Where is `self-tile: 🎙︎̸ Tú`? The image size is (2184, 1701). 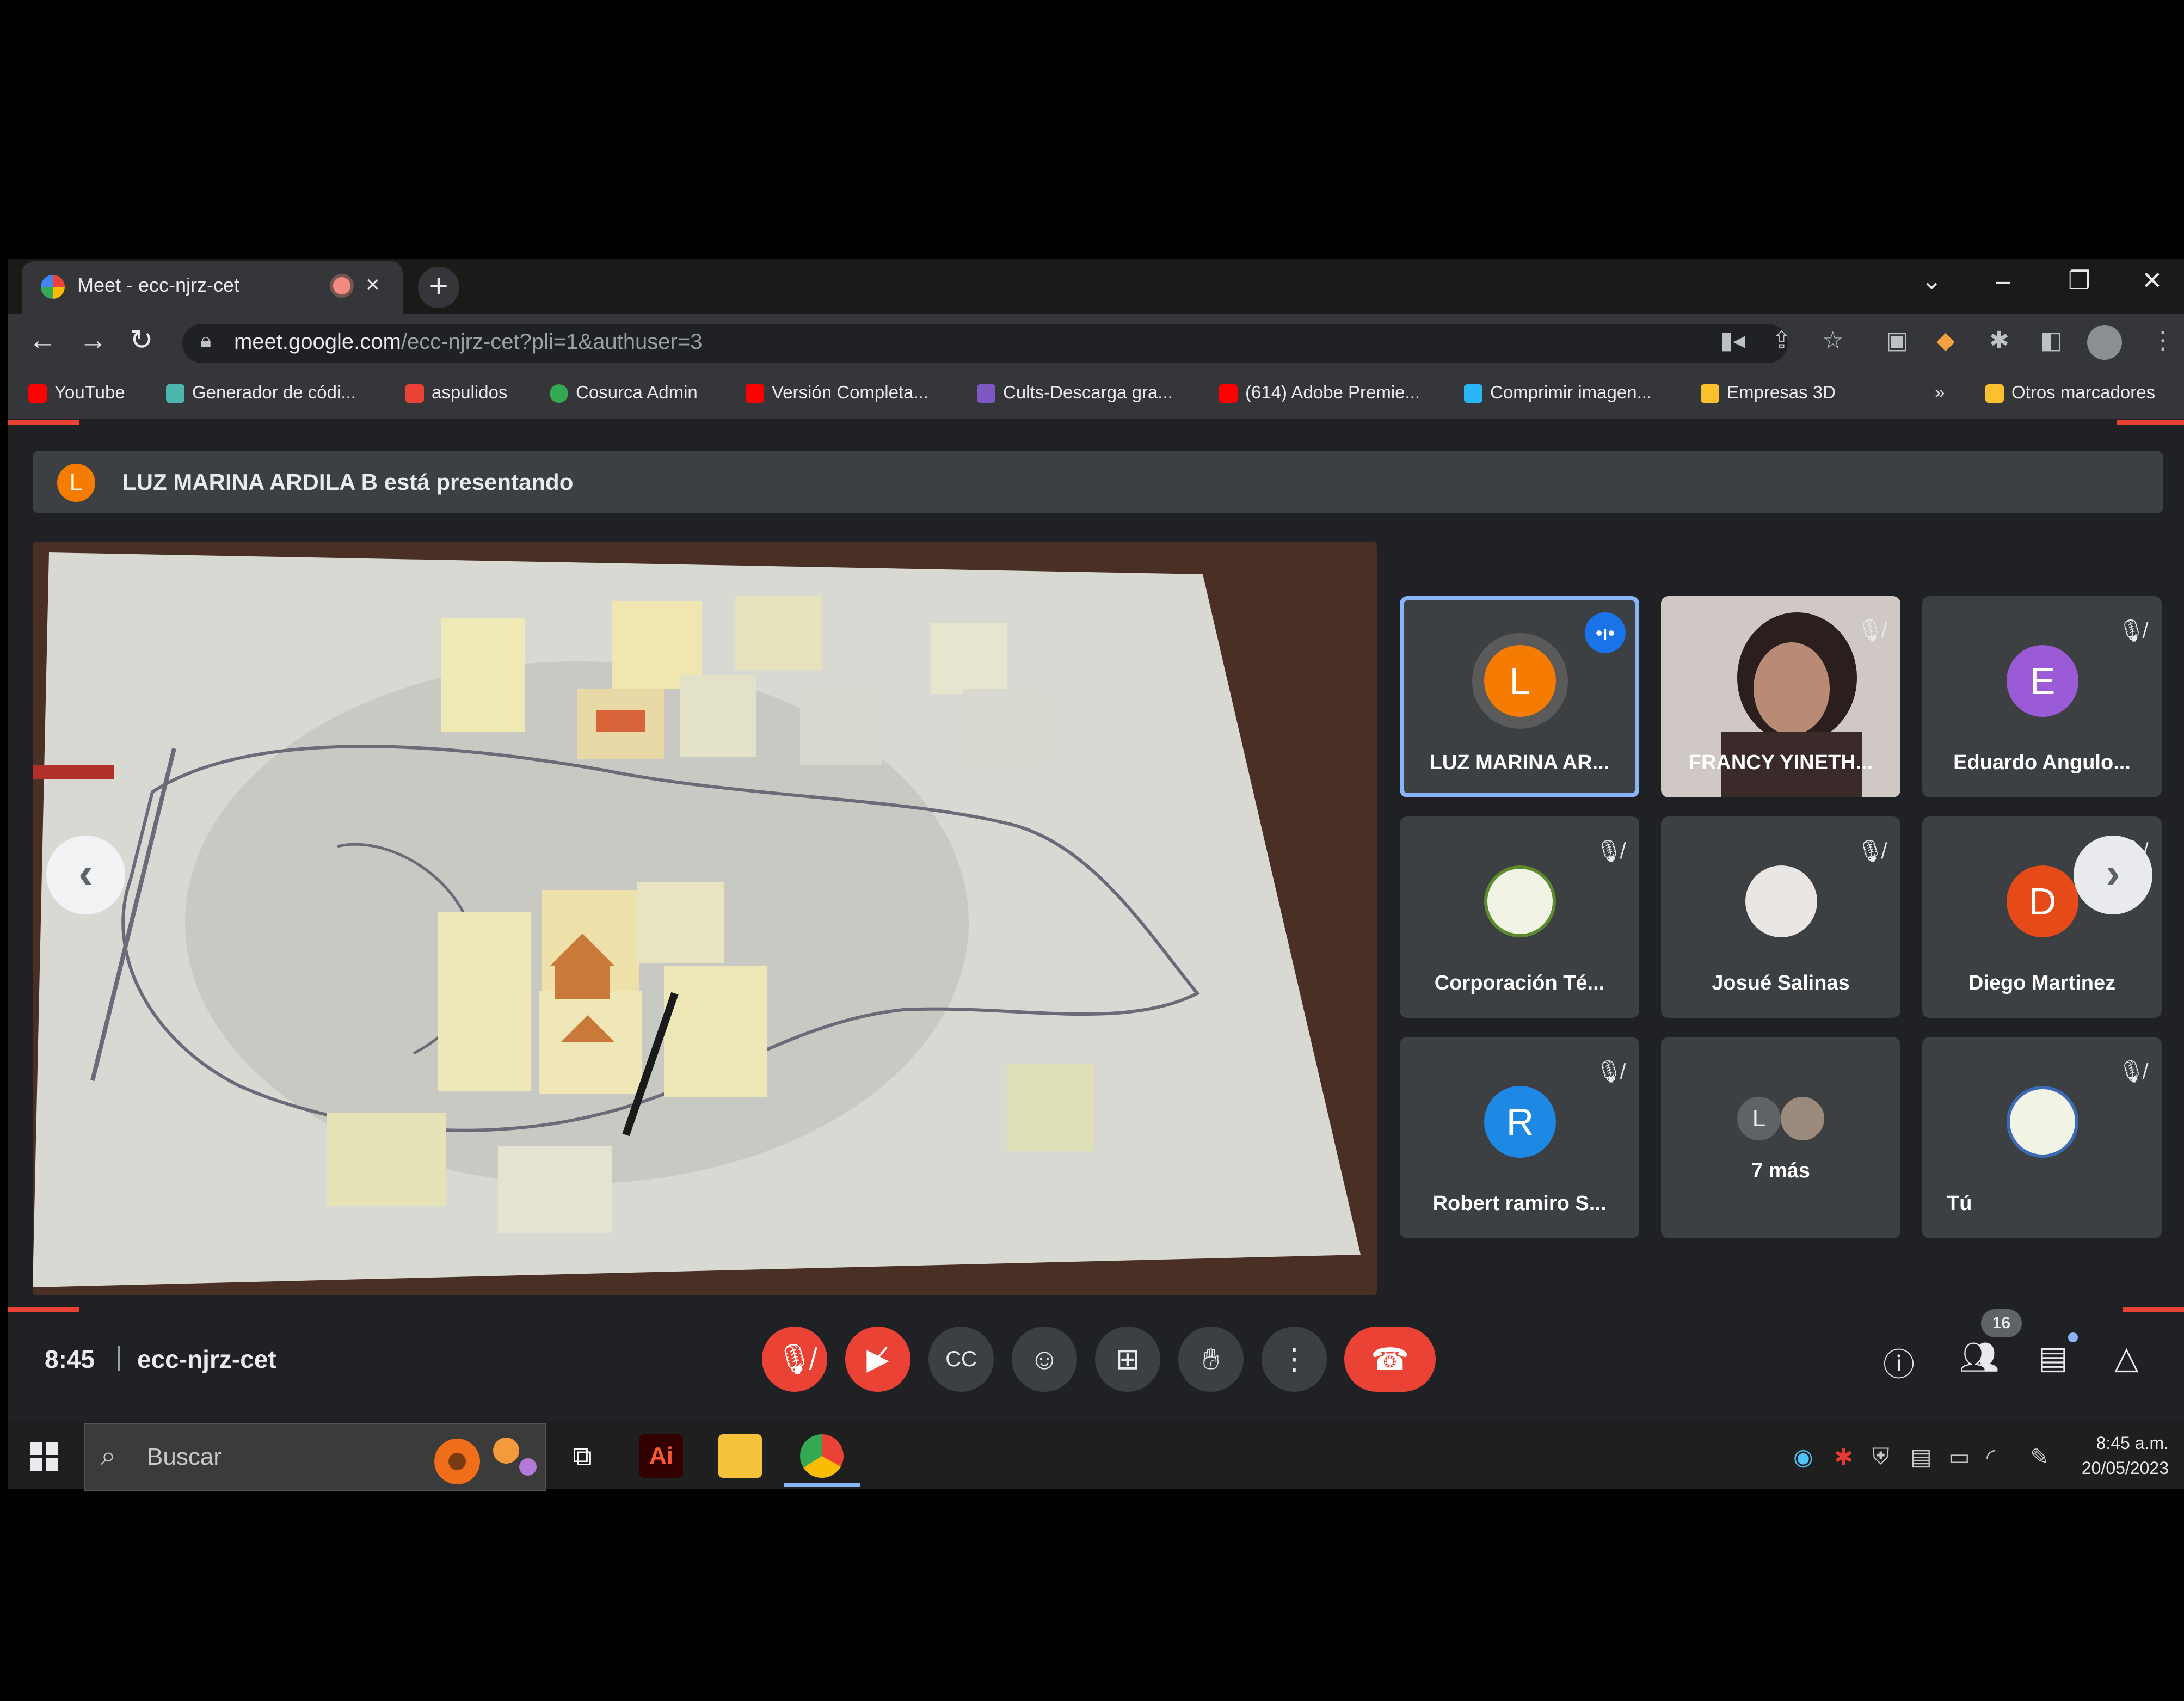 self-tile: 🎙︎̸ Tú is located at coordinates (2042, 1137).